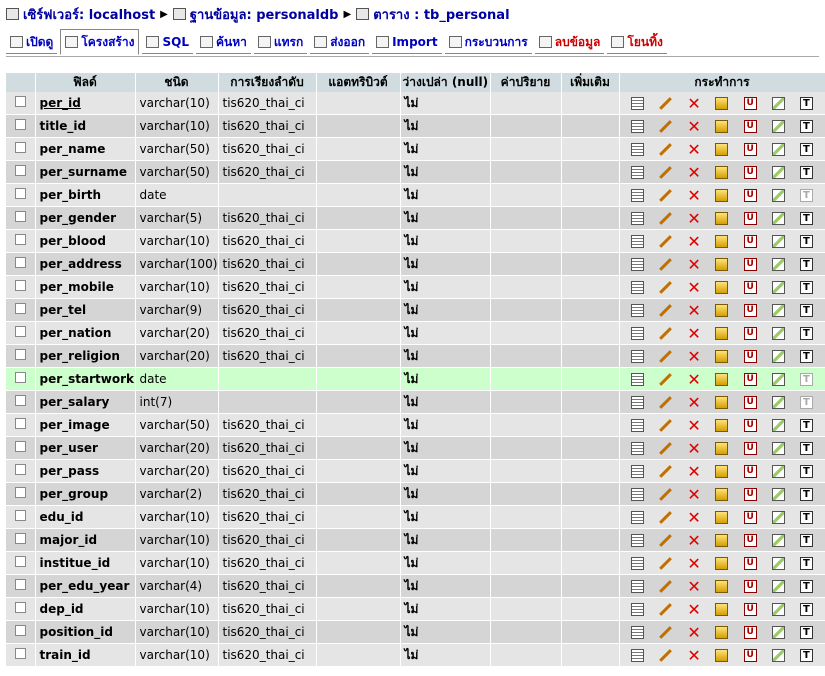  What do you see at coordinates (223, 42) in the screenshot?
I see `tab-3: ค้นหา` at bounding box center [223, 42].